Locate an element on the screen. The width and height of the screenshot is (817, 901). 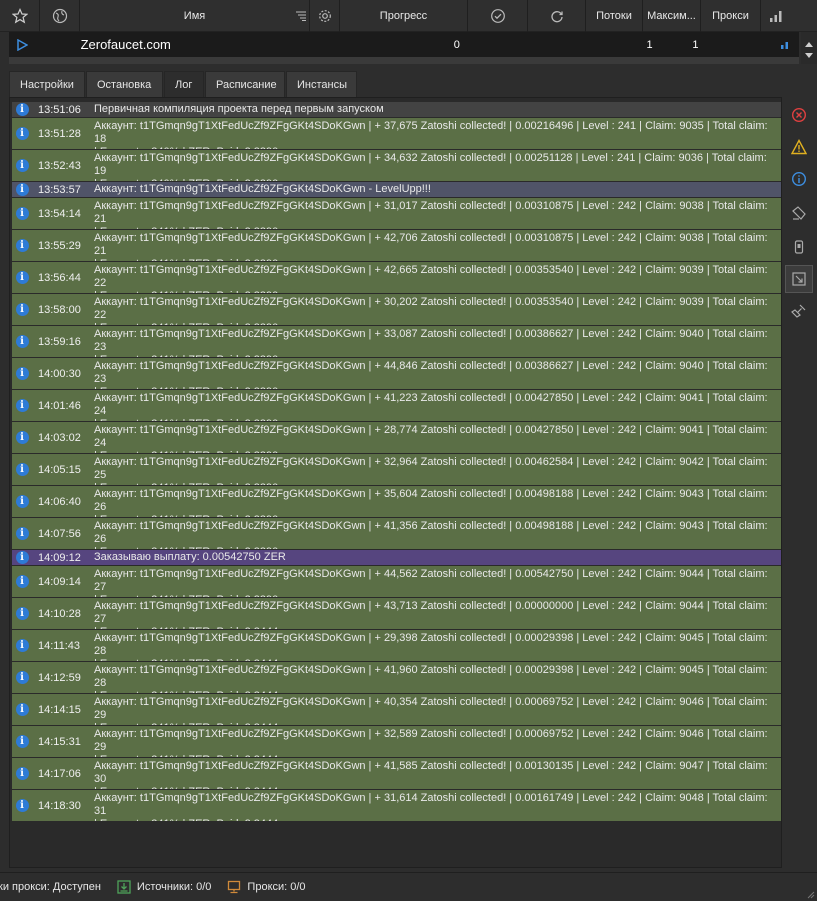
gear-icon is located at coordinates (324, 16).